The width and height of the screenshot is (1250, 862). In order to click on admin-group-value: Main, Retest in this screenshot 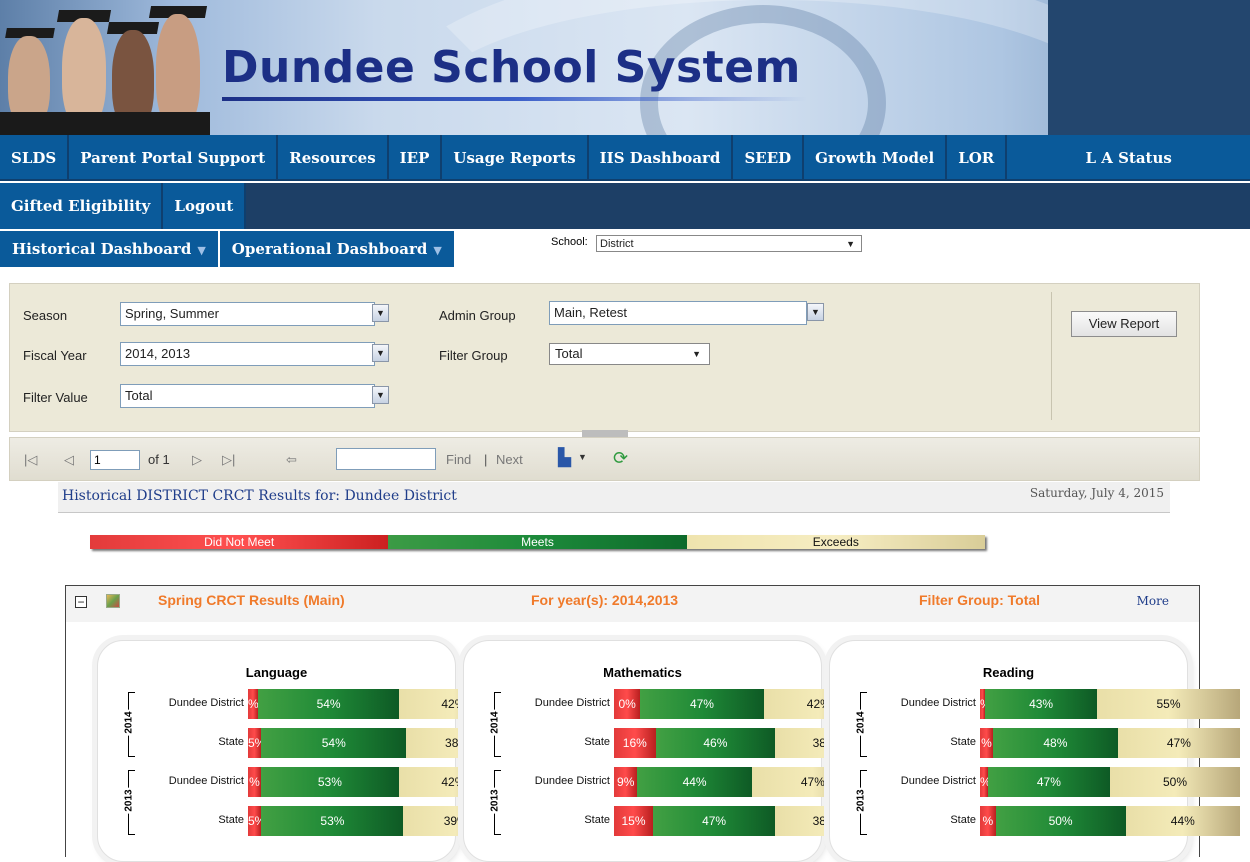, I will do `click(590, 312)`.